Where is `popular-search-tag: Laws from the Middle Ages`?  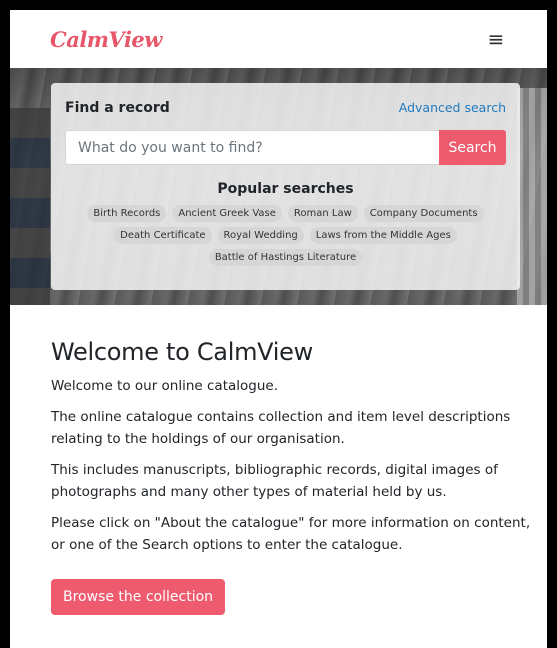 popular-search-tag: Laws from the Middle Ages is located at coordinates (383, 235).